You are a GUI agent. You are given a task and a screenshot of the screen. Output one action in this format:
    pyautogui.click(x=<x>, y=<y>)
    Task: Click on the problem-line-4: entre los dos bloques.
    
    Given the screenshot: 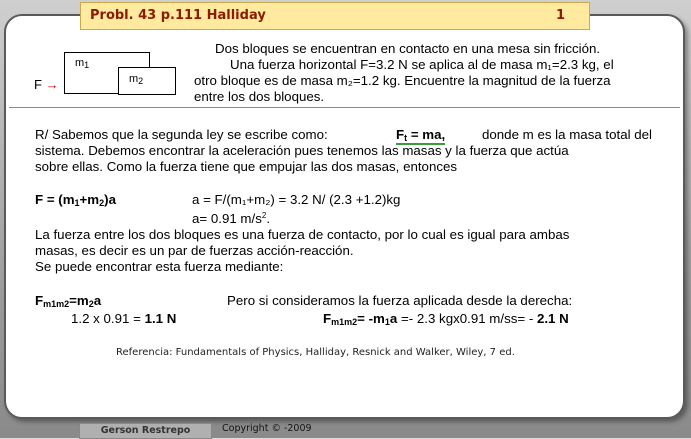 What is the action you would take?
    pyautogui.click(x=259, y=96)
    